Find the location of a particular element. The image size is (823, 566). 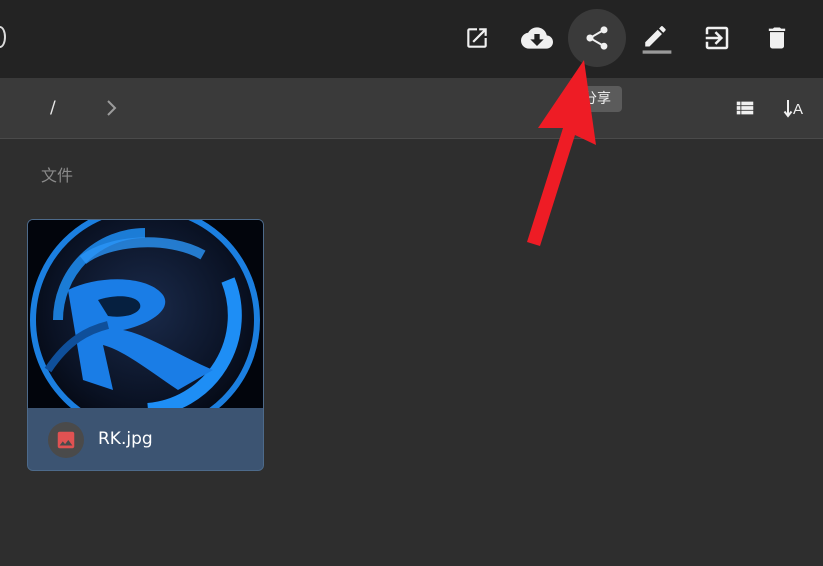

rename-button is located at coordinates (657, 38).